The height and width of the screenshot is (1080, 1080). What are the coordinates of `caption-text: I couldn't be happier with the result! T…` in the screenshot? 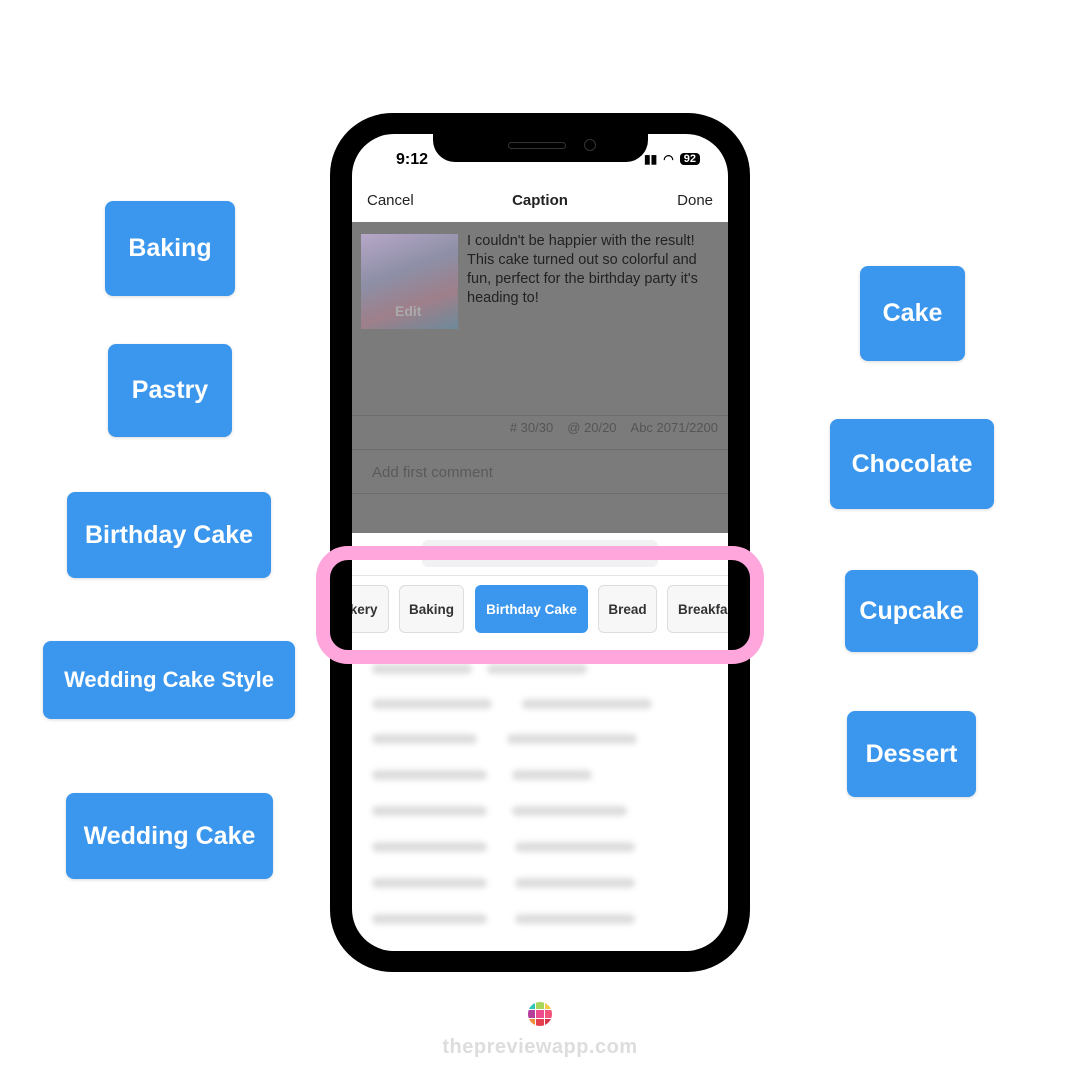 It's located at (592, 270).